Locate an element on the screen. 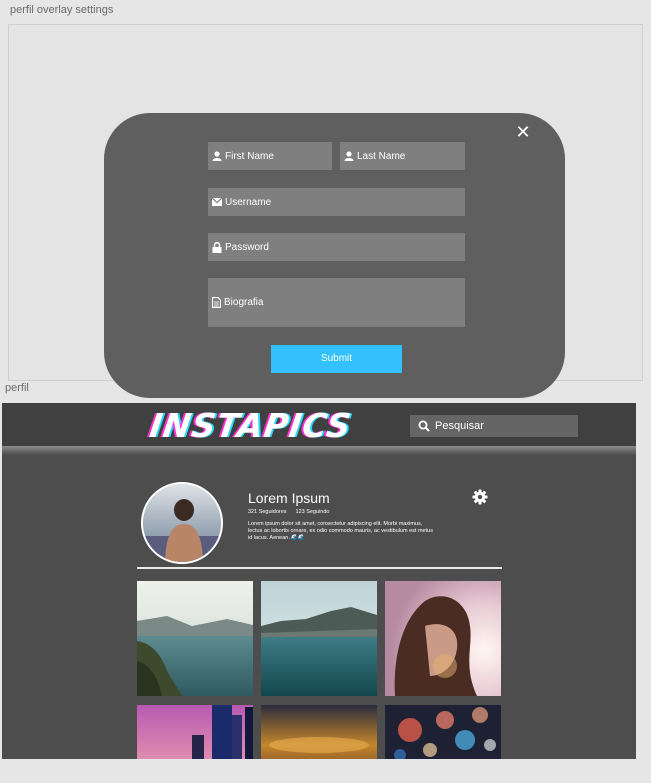 The image size is (651, 783). first-name-field is located at coordinates (270, 156).